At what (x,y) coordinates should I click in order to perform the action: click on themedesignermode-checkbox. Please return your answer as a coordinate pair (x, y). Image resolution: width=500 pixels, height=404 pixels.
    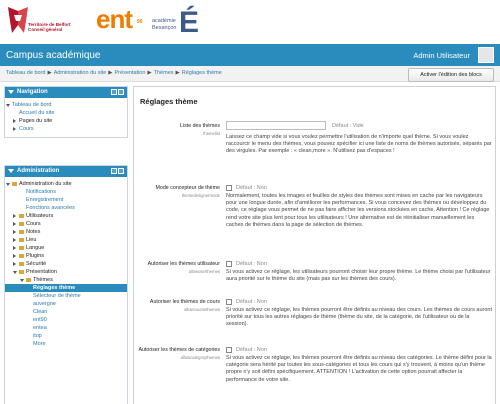
    Looking at the image, I should click on (229, 188).